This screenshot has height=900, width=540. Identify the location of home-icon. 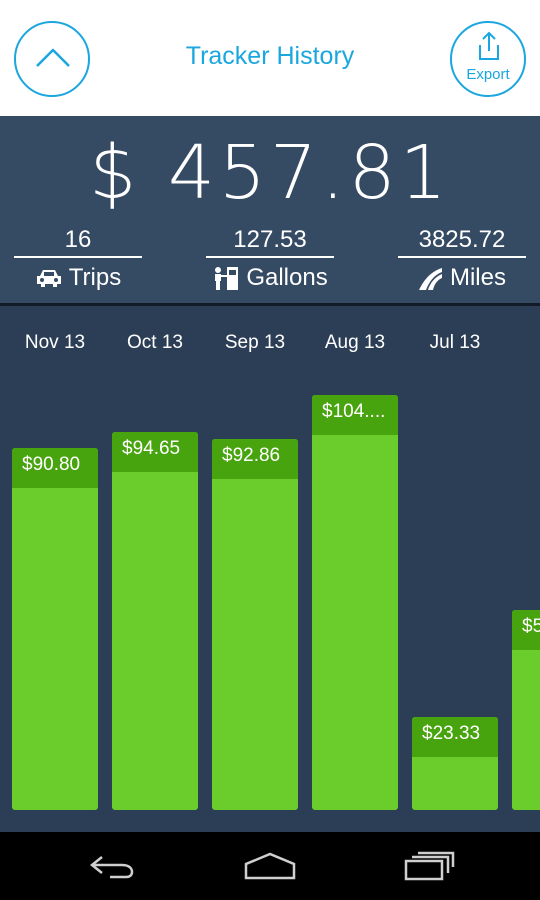
(270, 866).